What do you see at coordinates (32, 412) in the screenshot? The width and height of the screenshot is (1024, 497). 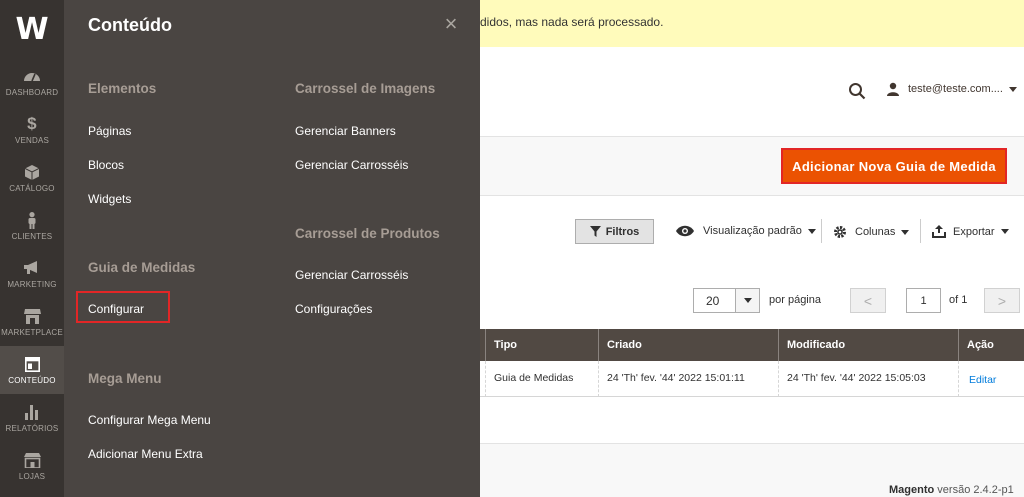 I see `bar-chart-icon` at bounding box center [32, 412].